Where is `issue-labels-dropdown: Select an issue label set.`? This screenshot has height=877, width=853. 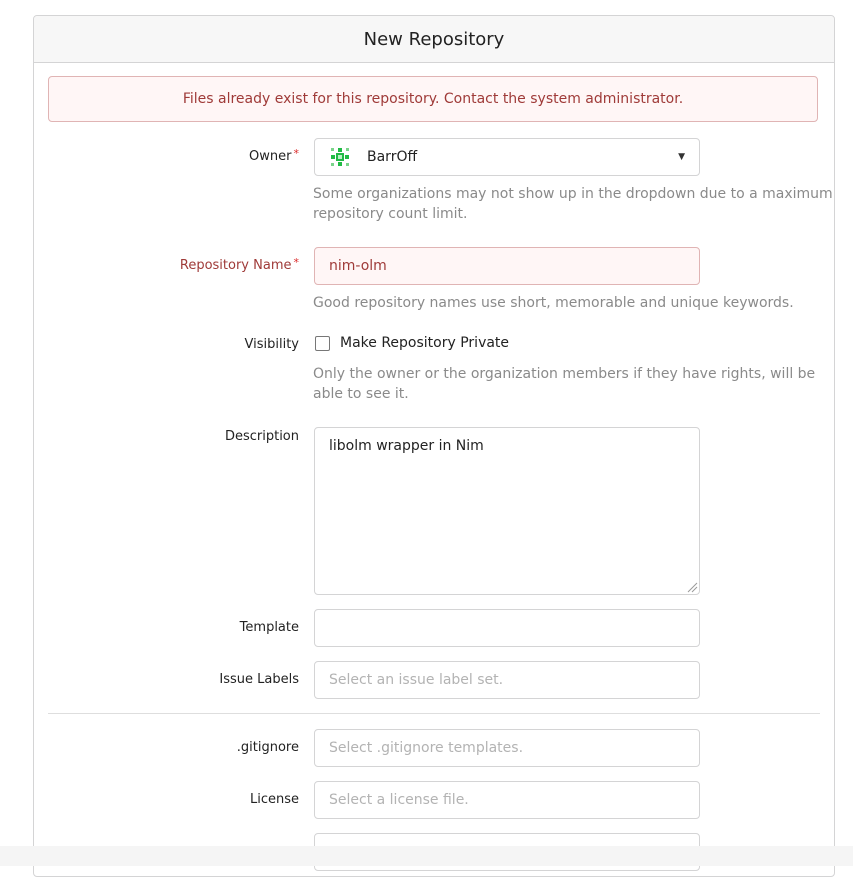
issue-labels-dropdown: Select an issue label set. is located at coordinates (507, 680).